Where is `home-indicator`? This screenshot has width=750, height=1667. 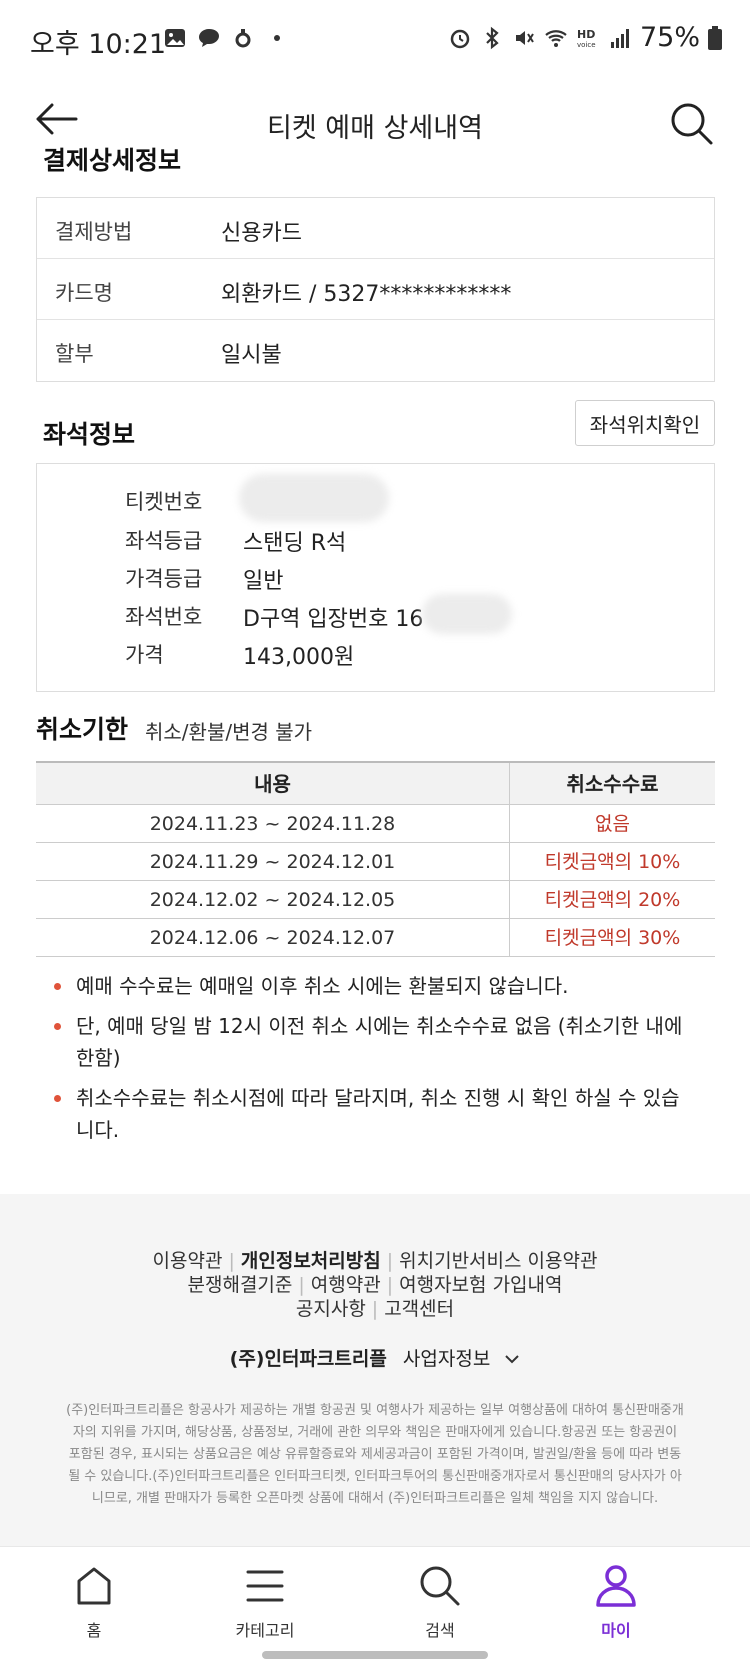
home-indicator is located at coordinates (375, 1655).